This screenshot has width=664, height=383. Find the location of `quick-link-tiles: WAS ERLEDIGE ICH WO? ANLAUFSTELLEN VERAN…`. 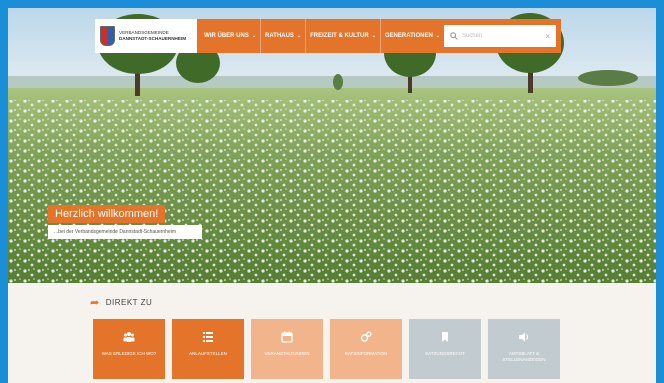

quick-link-tiles: WAS ERLEDIGE ICH WO? ANLAUFSTELLEN VERAN… is located at coordinates (326, 349).